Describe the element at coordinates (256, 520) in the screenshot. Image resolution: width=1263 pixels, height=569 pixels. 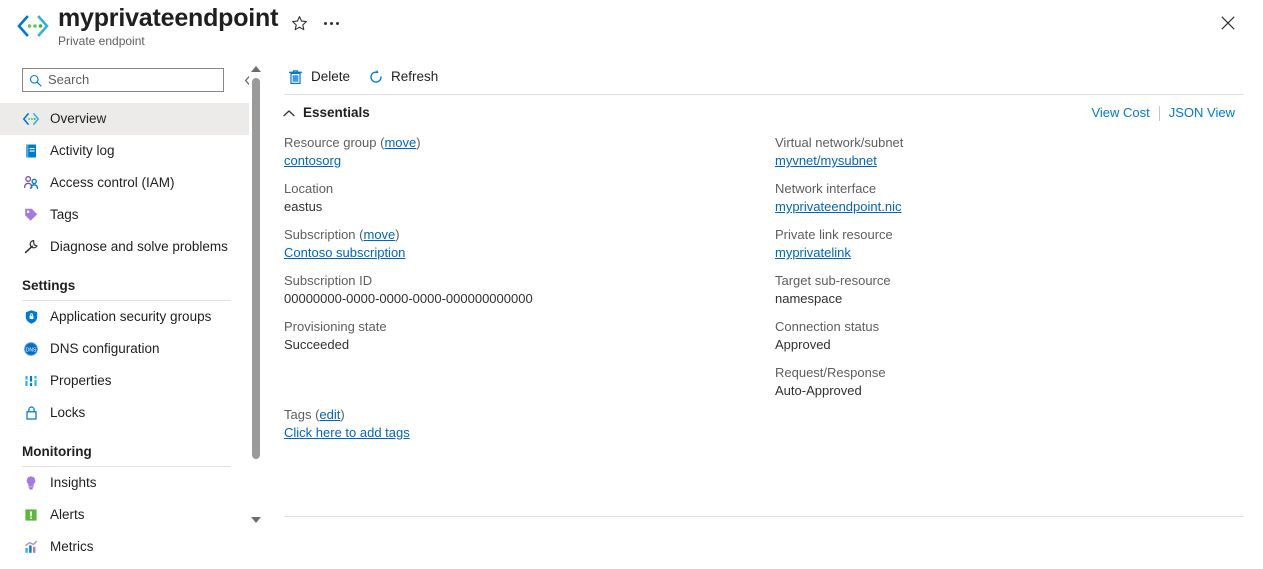
I see `scroll-down-arrow-icon` at that location.